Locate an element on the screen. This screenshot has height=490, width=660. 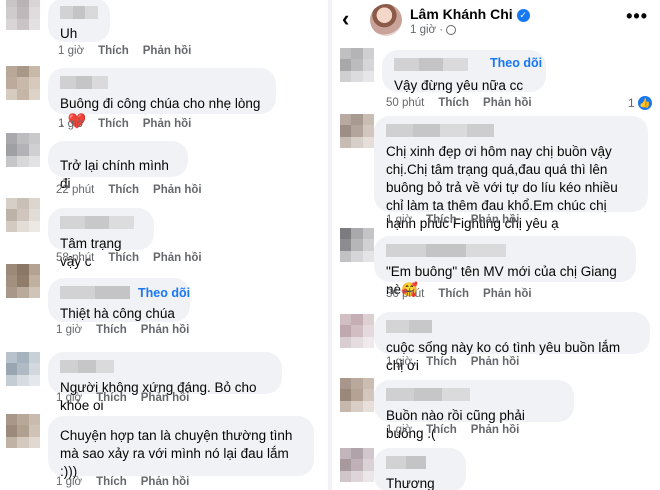
comment-actions: 22 phút Thích Phản hồi is located at coordinates (136, 190).